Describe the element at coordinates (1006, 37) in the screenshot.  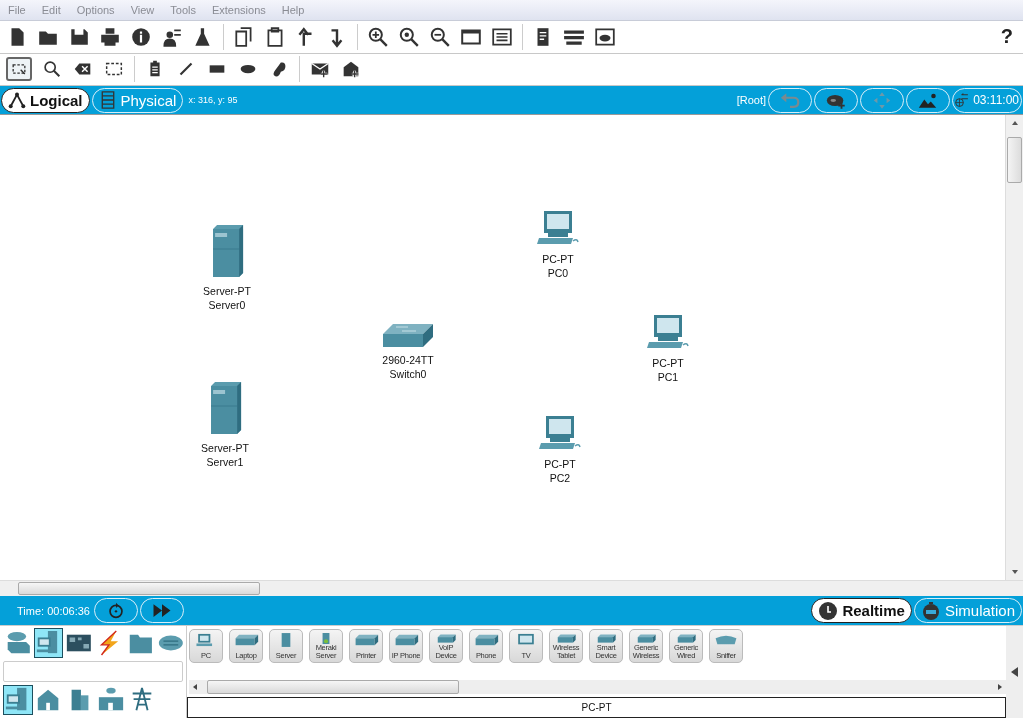
I see `help-button: ?` at that location.